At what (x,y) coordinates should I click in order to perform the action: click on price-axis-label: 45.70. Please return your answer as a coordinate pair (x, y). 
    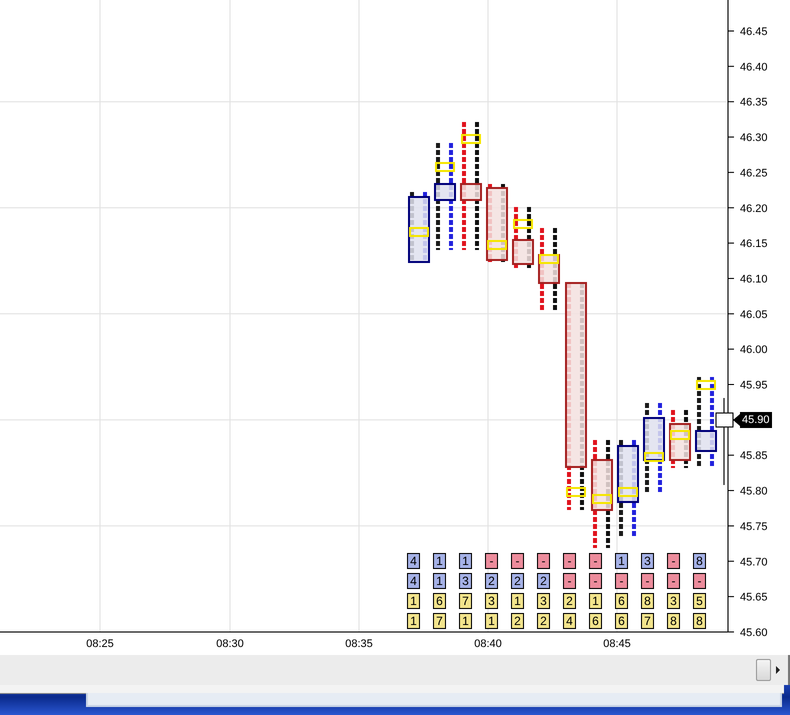
    Looking at the image, I should click on (754, 562).